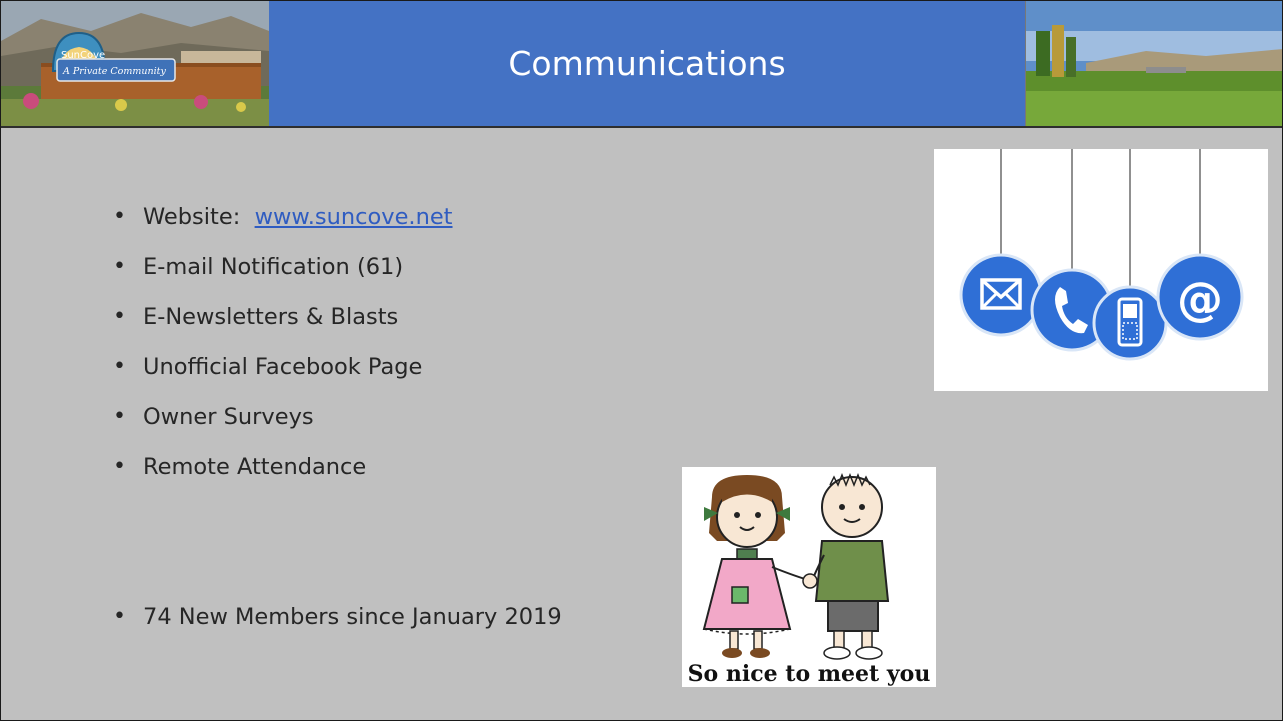 The width and height of the screenshot is (1283, 721). I want to click on list-item-text: Owner Surveys, so click(228, 417).